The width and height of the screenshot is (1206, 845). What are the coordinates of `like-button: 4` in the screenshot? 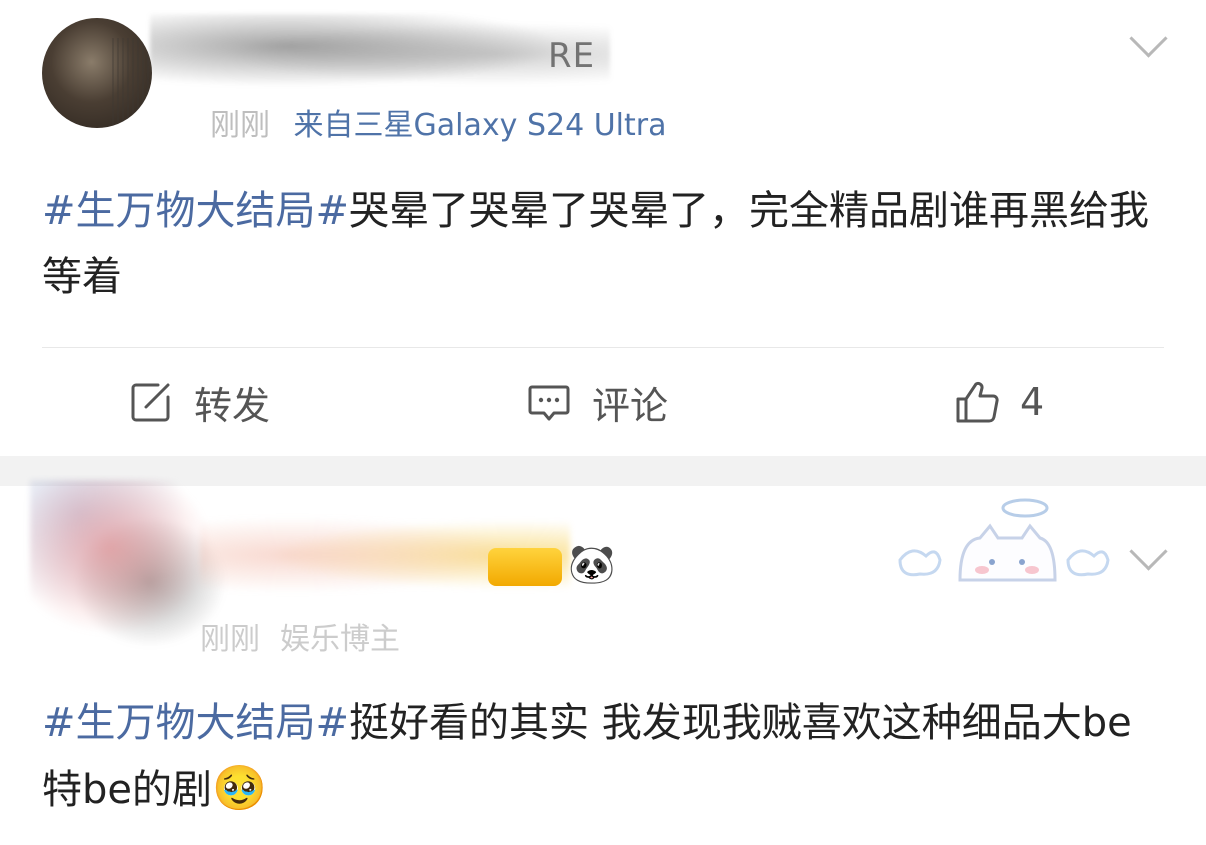 It's located at (999, 402).